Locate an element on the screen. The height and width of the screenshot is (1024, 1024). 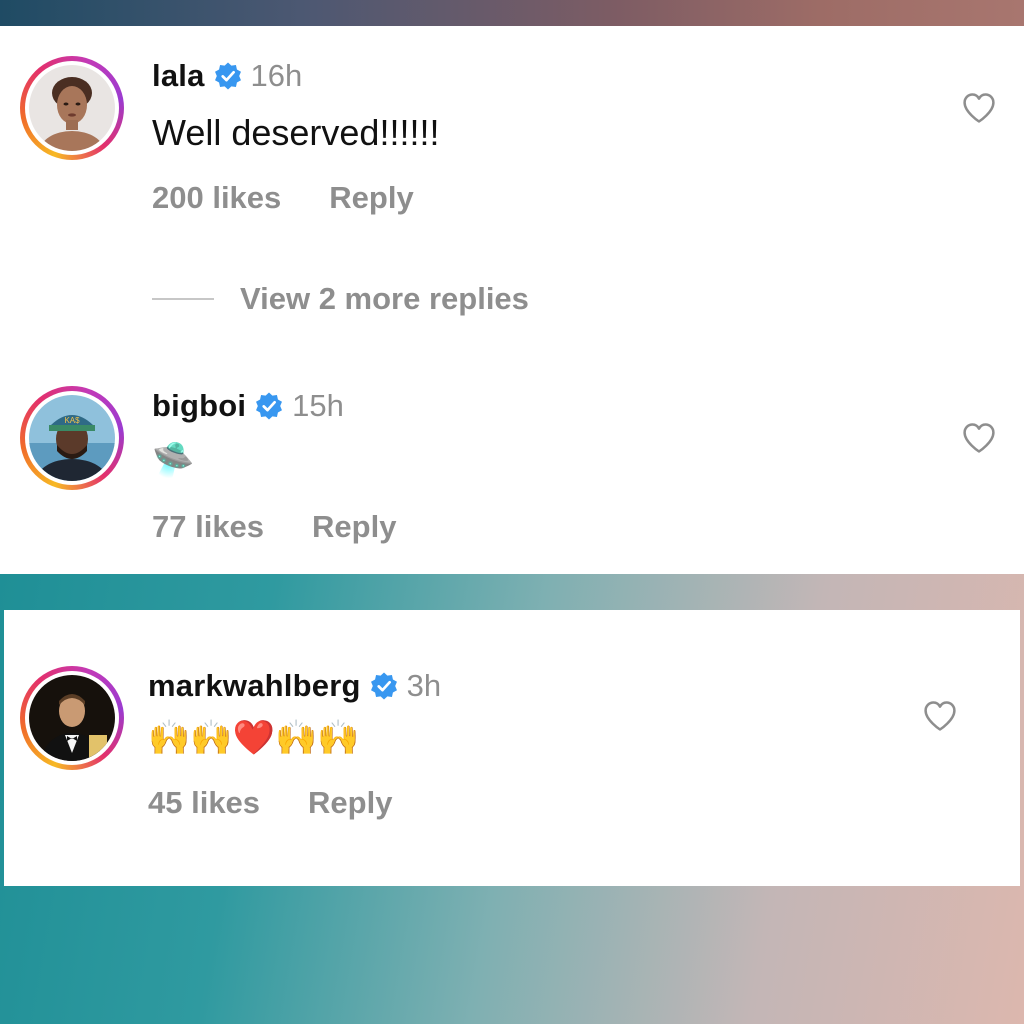
replies-divider is located at coordinates (183, 299).